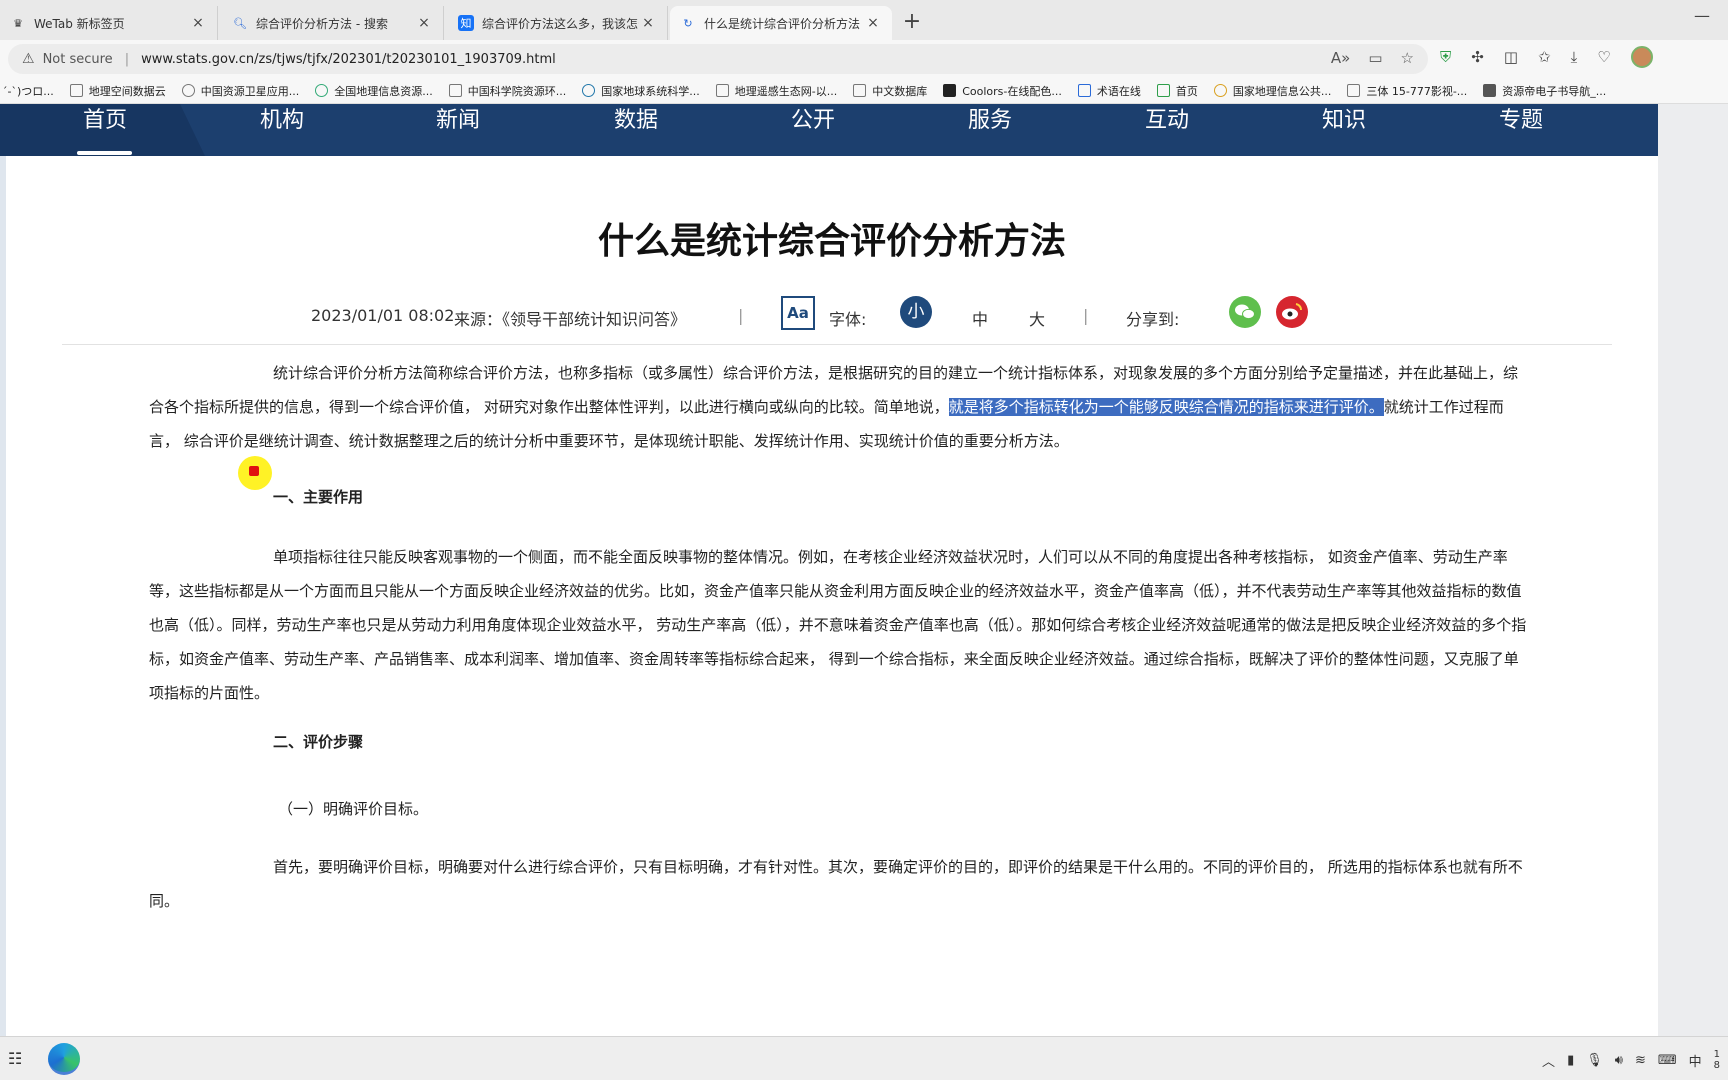  I want to click on nav-item-knowledge: 知识, so click(1344, 130).